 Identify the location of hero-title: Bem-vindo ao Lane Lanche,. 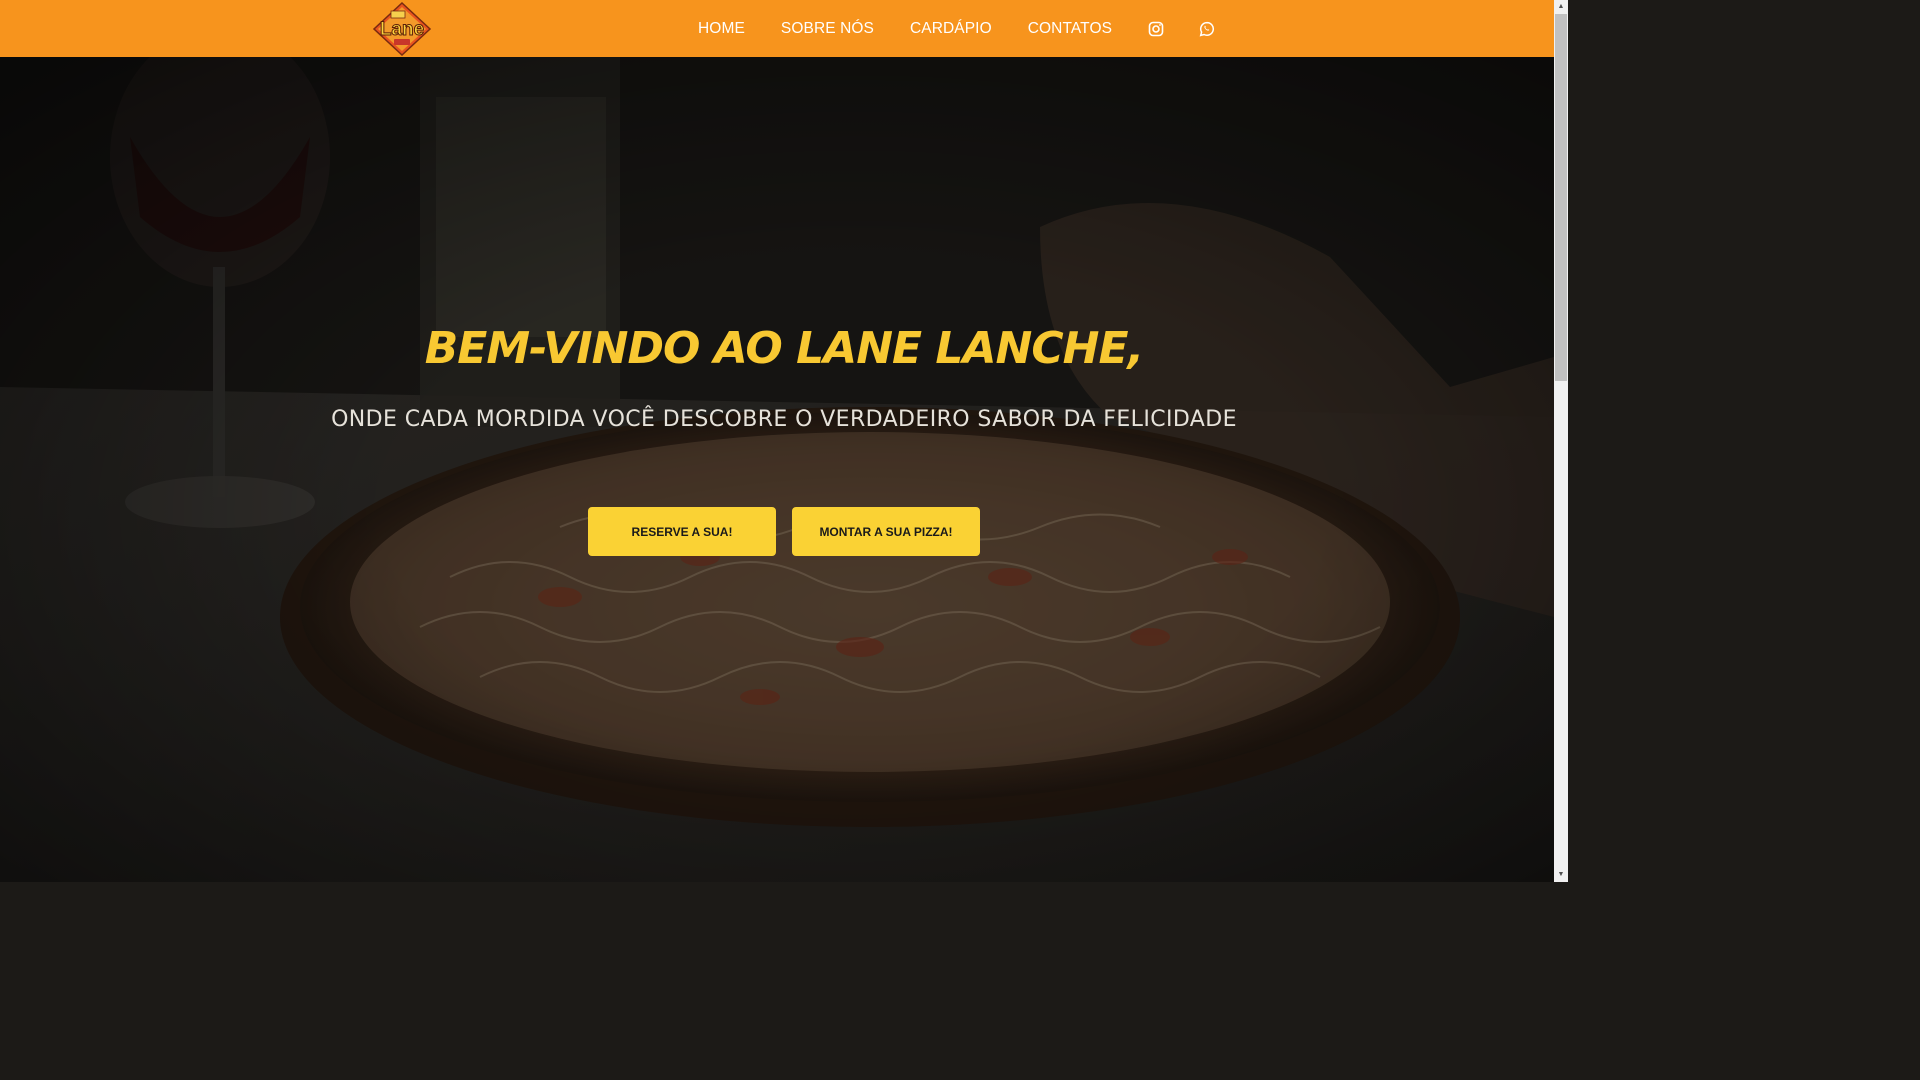
(784, 348).